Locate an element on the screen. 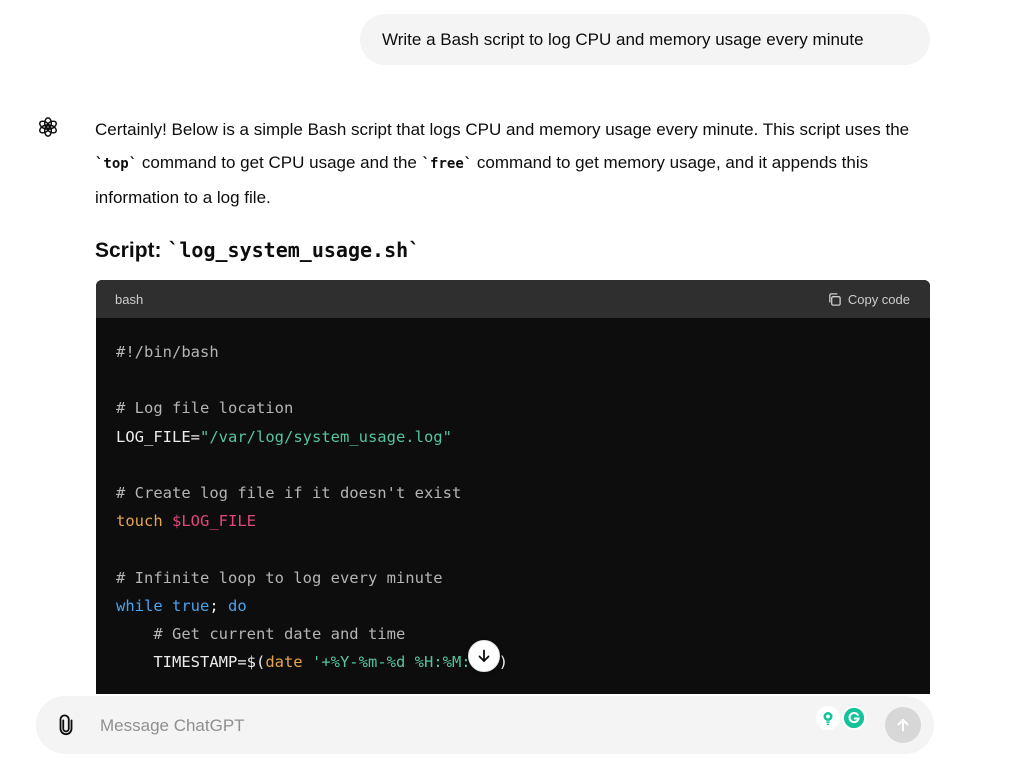 This screenshot has height=767, width=1024. grammarly-icon is located at coordinates (854, 718).